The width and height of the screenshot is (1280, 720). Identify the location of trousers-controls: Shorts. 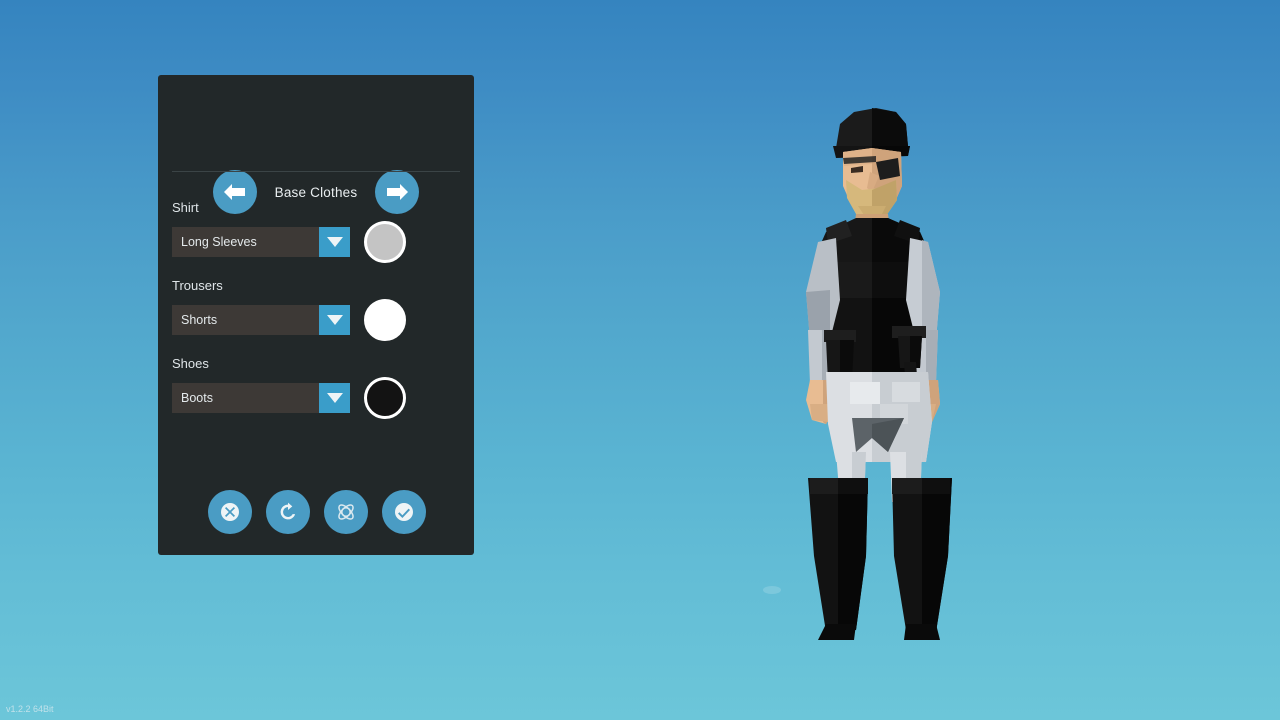
(316, 320).